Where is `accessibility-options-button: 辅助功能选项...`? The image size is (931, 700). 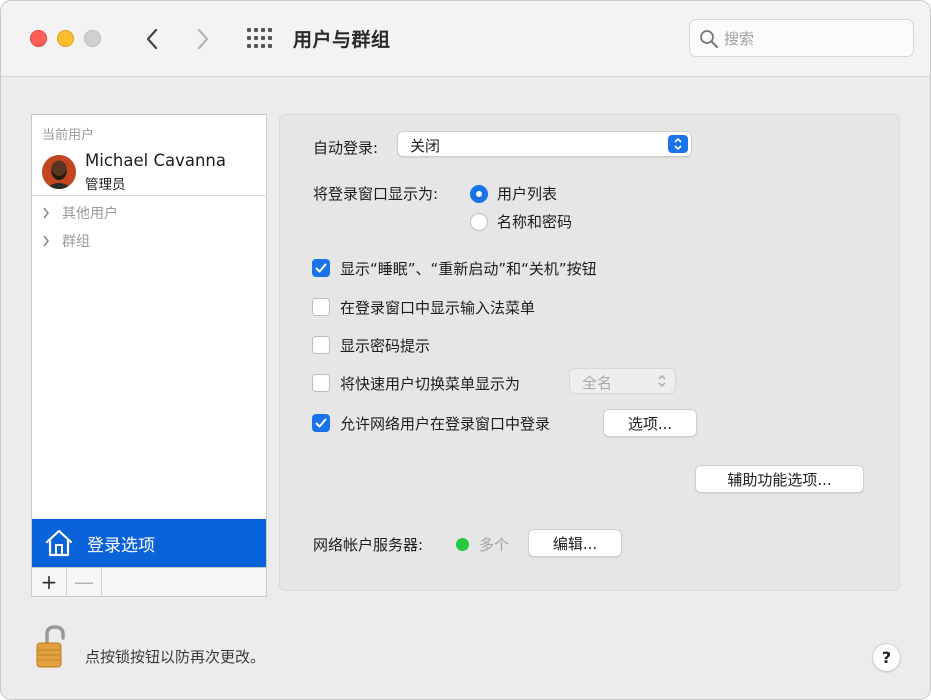 accessibility-options-button: 辅助功能选项... is located at coordinates (779, 479).